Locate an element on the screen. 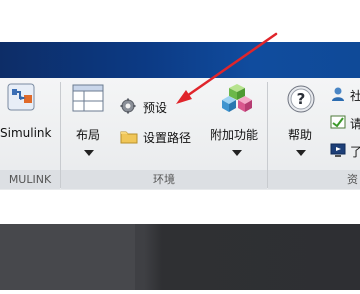 The image size is (360, 294). preferences-button: 预设 is located at coordinates (155, 107).